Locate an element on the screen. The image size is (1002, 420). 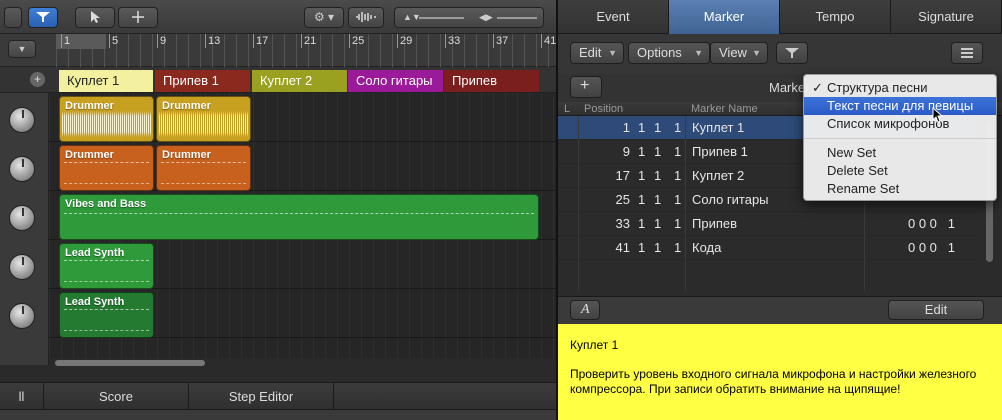
marker-label: Куплет 1 is located at coordinates (93, 80).